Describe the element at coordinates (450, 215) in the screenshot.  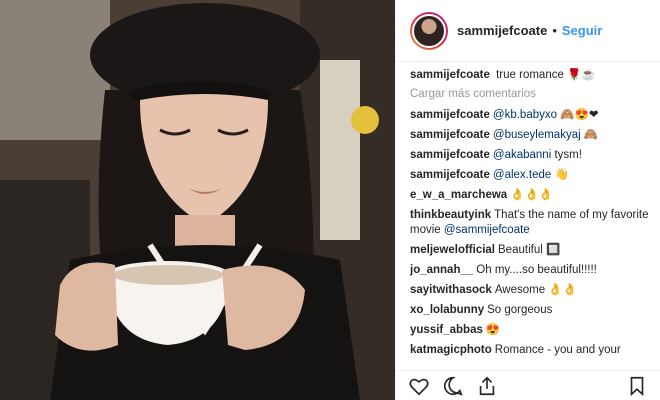
I see `comment-username: thinkbeautyink` at that location.